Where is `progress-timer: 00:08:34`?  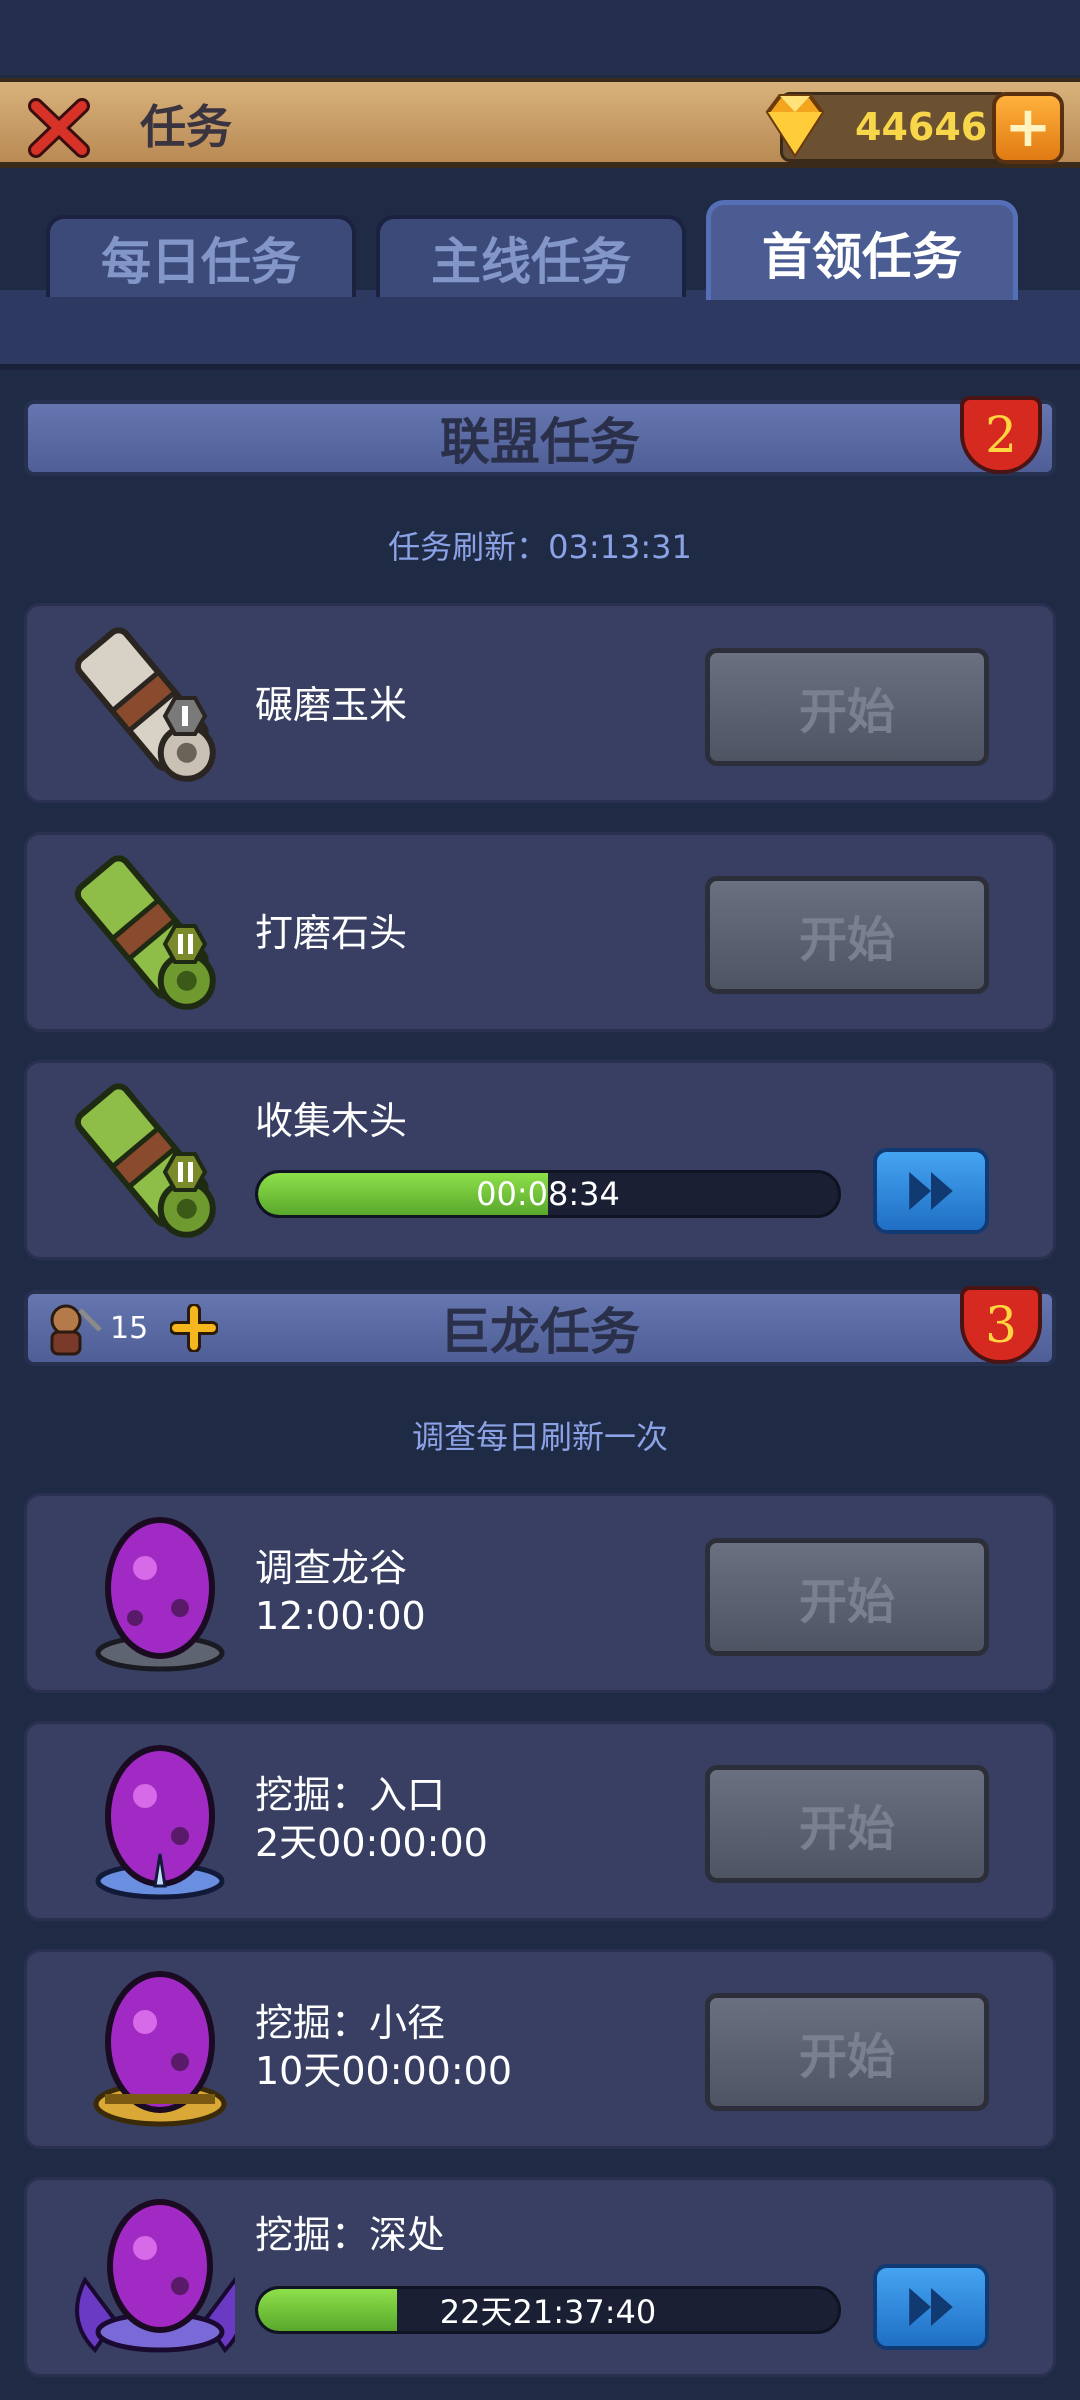
progress-timer: 00:08:34 is located at coordinates (548, 1194).